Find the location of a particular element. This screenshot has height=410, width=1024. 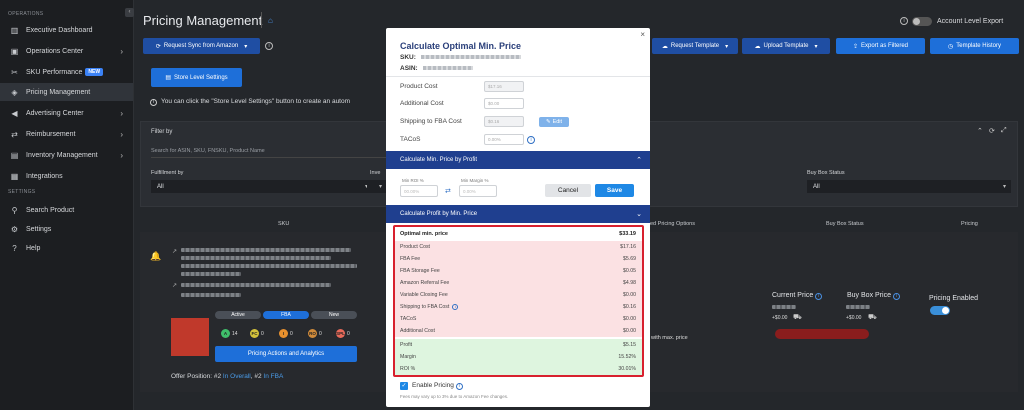

truck-icon: ⛟ is located at coordinates (797, 317).